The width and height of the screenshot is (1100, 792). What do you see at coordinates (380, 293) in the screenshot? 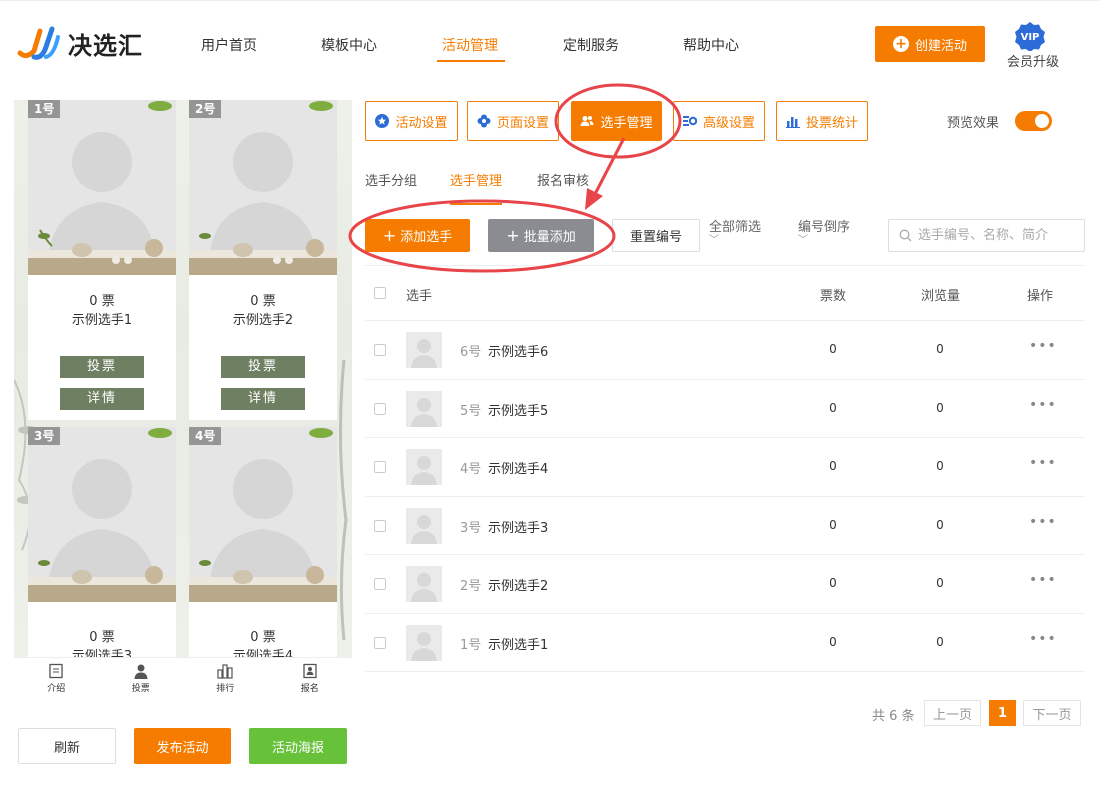
I see `select-all-checkbox` at bounding box center [380, 293].